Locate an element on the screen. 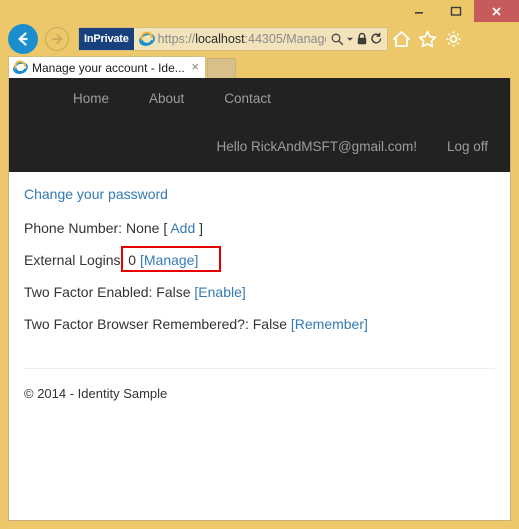 Image resolution: width=519 pixels, height=529 pixels. back-button is located at coordinates (23, 39).